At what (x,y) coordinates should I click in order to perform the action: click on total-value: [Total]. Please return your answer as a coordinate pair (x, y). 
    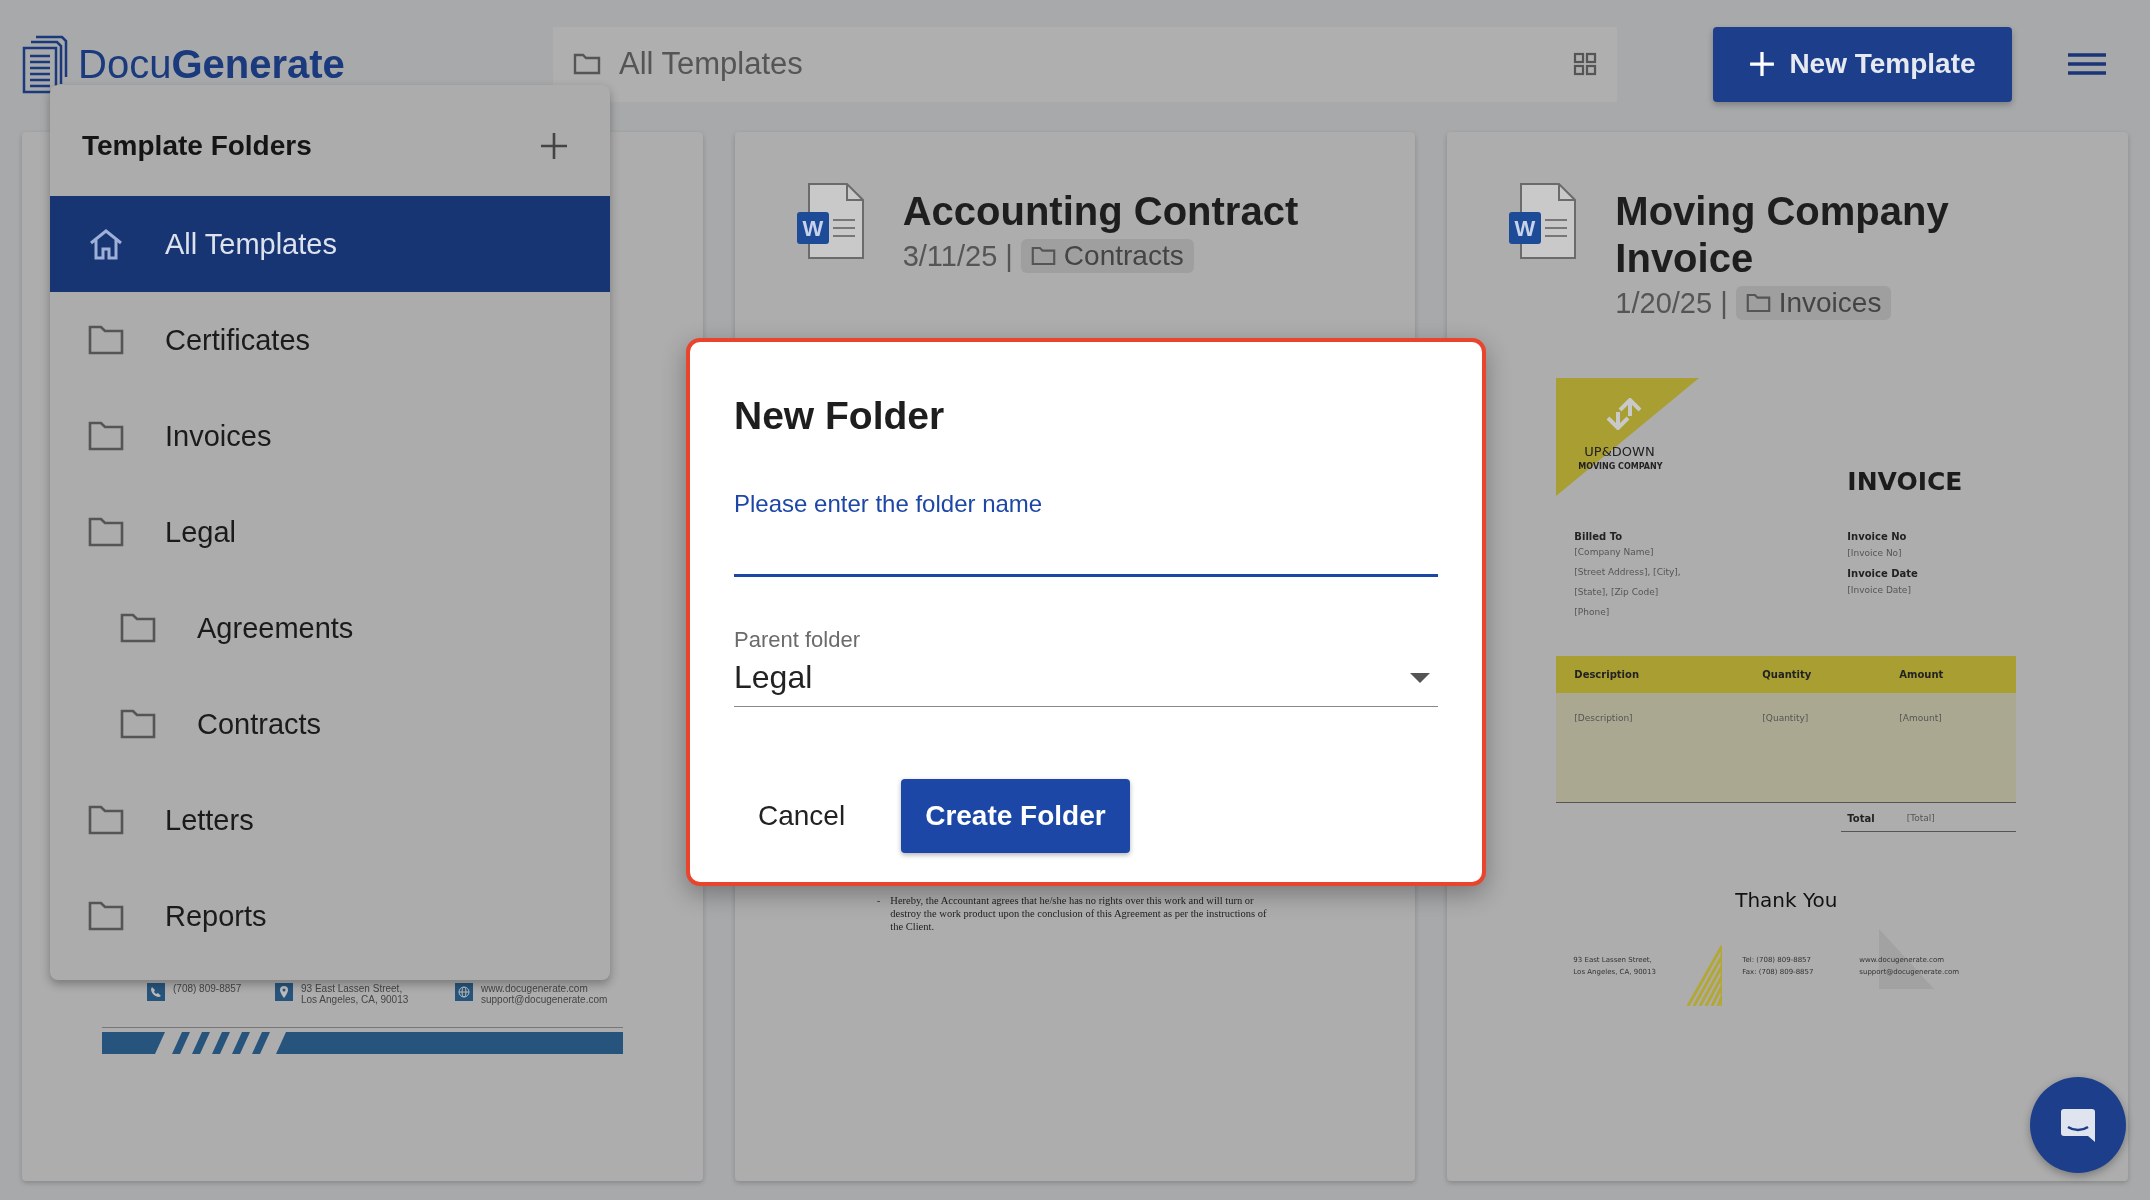
    Looking at the image, I should click on (1920, 818).